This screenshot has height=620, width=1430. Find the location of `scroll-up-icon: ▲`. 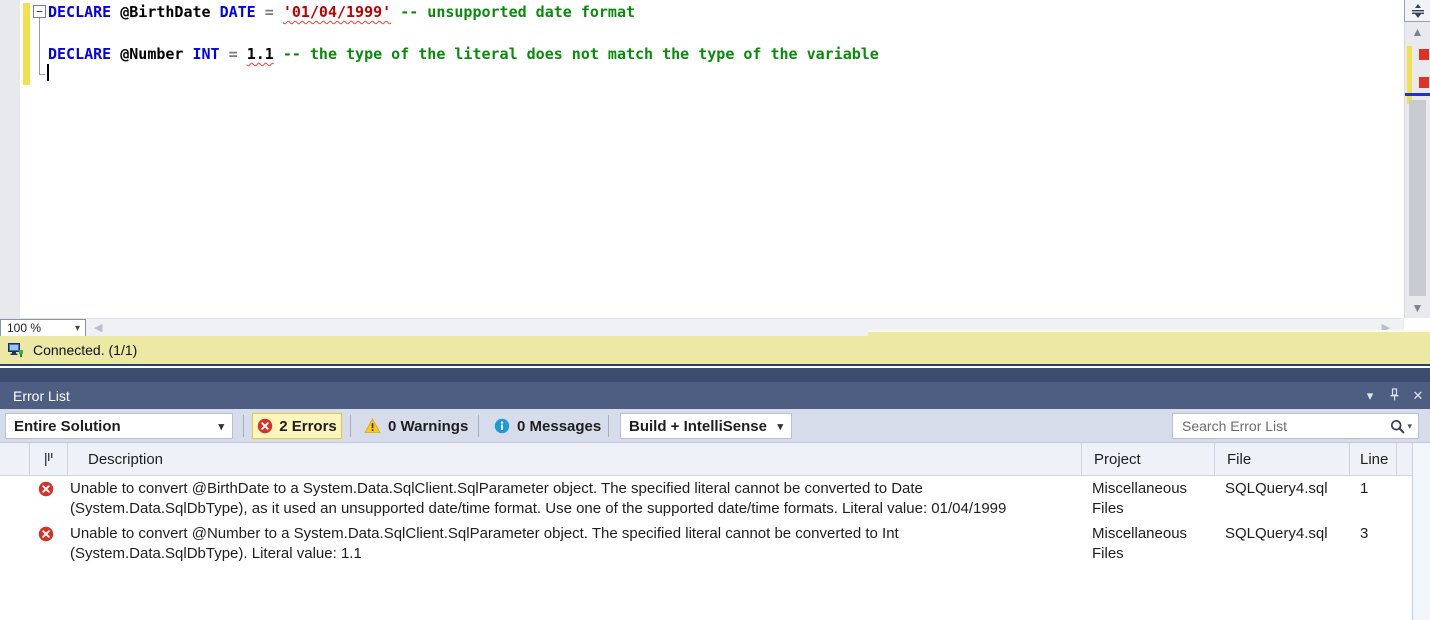

scroll-up-icon: ▲ is located at coordinates (1417, 32).